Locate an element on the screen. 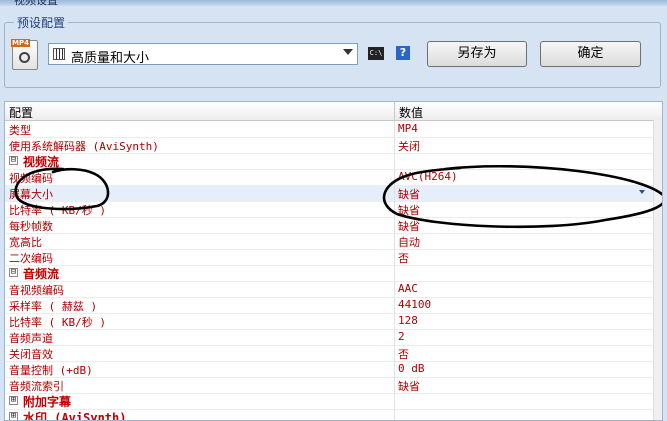 The image size is (667, 421). property-value: AVC(H264) is located at coordinates (428, 176).